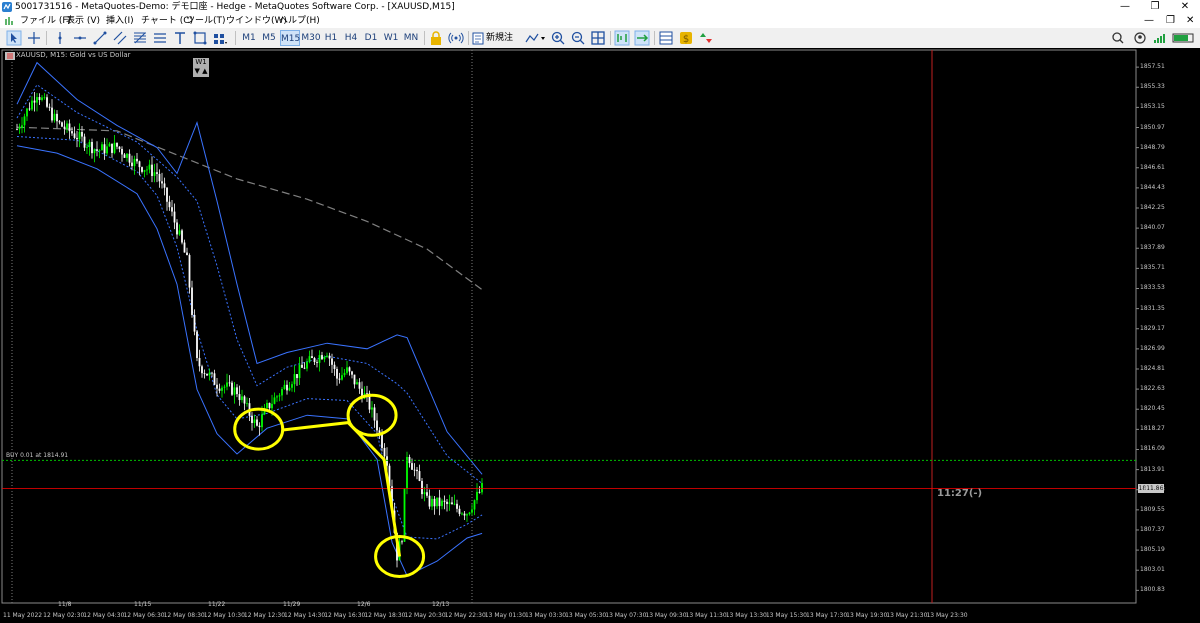 This screenshot has height=623, width=1200. I want to click on time-tick-label: 13 May 21:30, so click(907, 615).